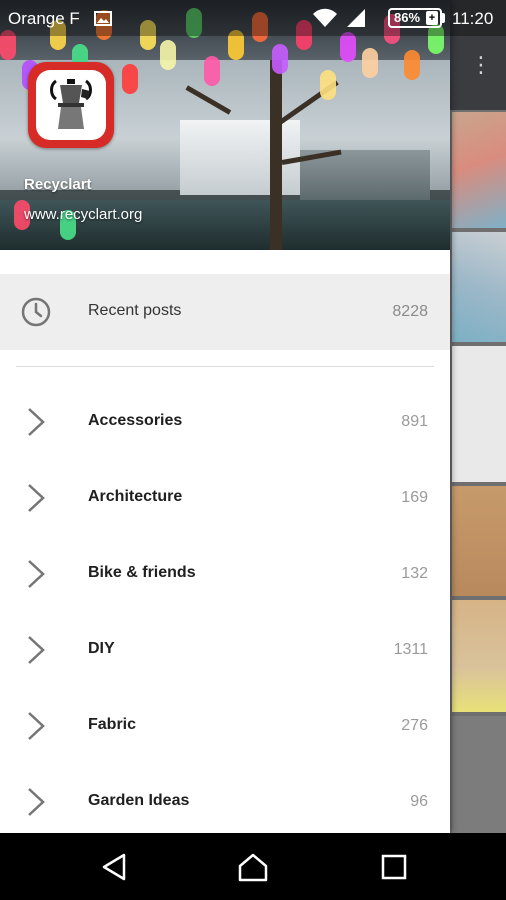 The image size is (506, 900). I want to click on category-item-bike-friends: Bike & friends 132, so click(225, 574).